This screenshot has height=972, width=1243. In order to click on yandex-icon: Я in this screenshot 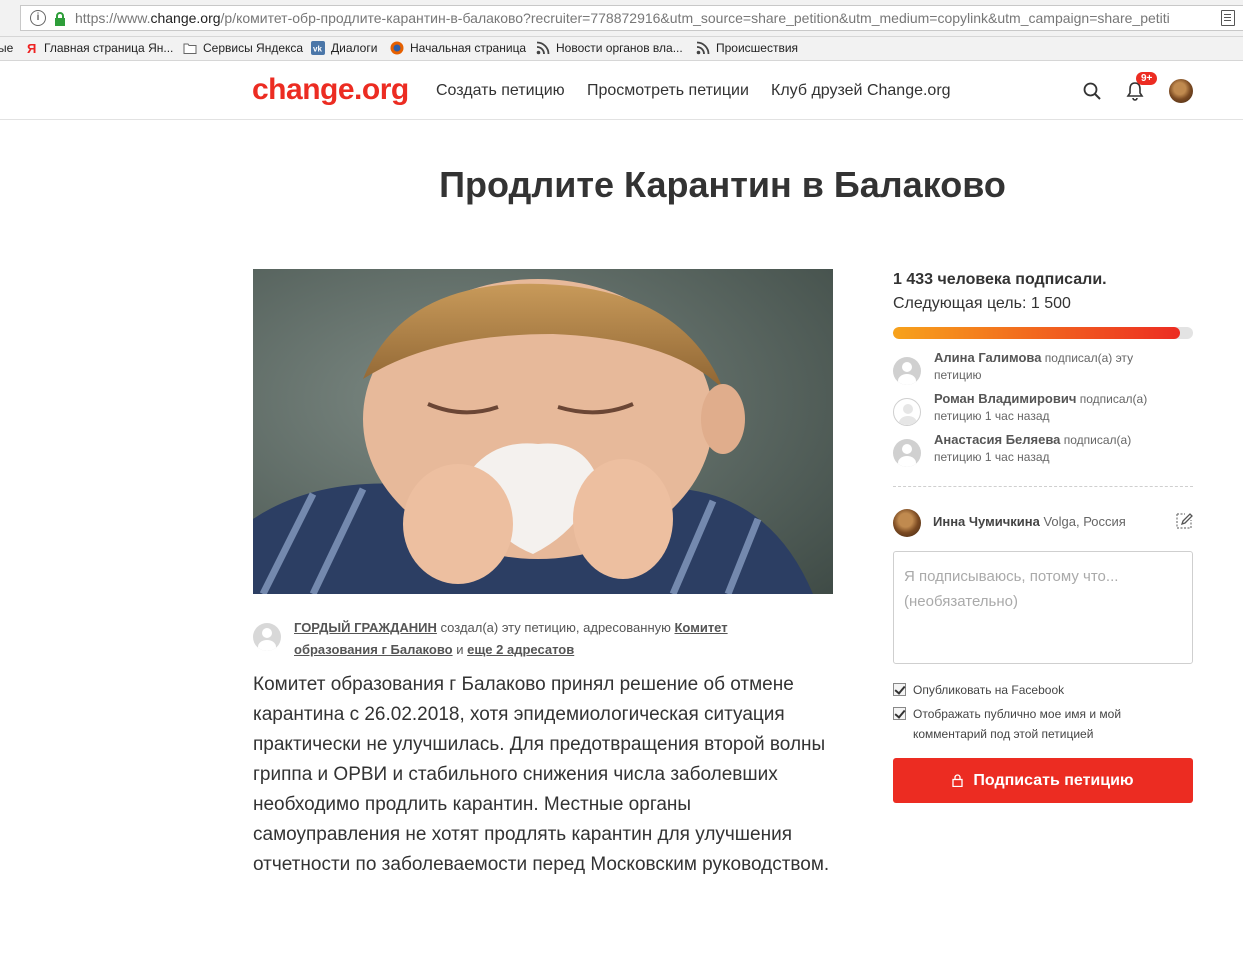, I will do `click(31, 48)`.